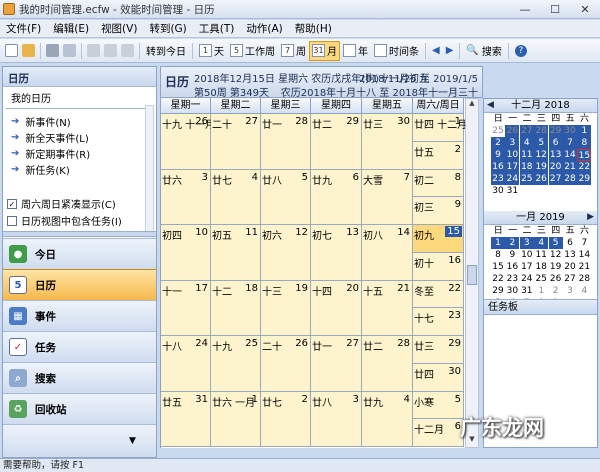 The height and width of the screenshot is (472, 600). What do you see at coordinates (71, 28) in the screenshot?
I see `menu-edit: 编辑(E)` at bounding box center [71, 28].